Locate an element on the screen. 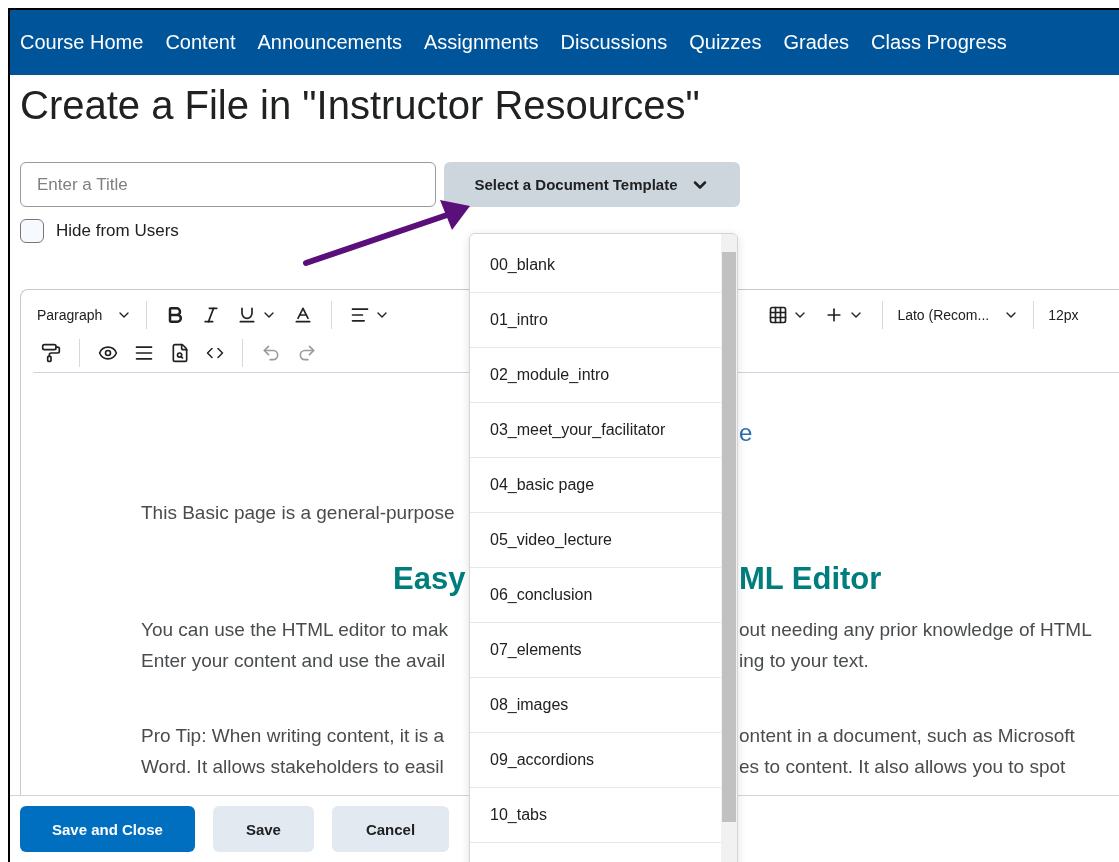 The image size is (1119, 862). editor-heading: ML Editor is located at coordinates (810, 578).